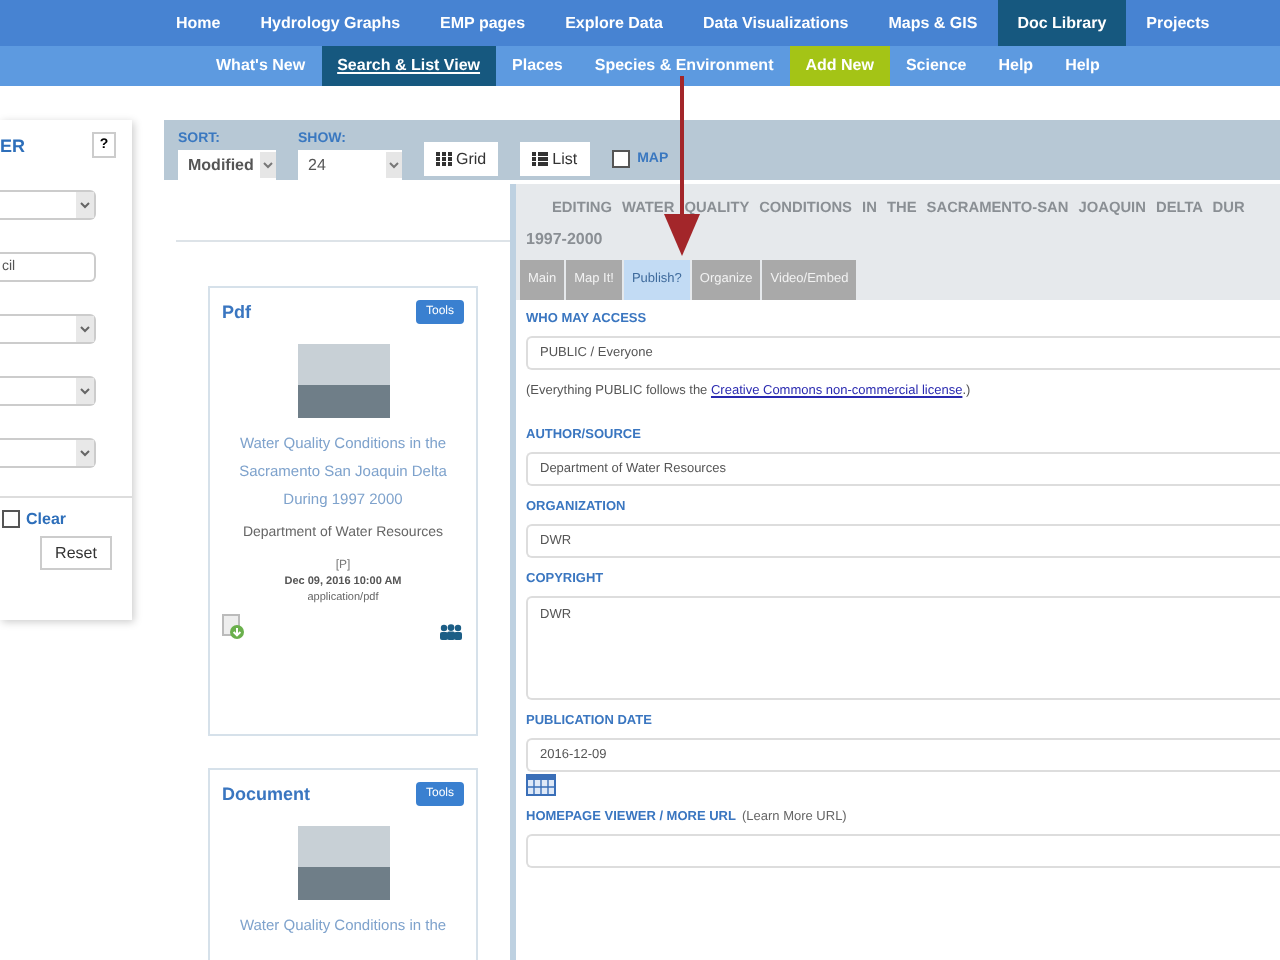 Image resolution: width=1280 pixels, height=960 pixels. Describe the element at coordinates (483, 23) in the screenshot. I see `nav-link: EMP pages` at that location.